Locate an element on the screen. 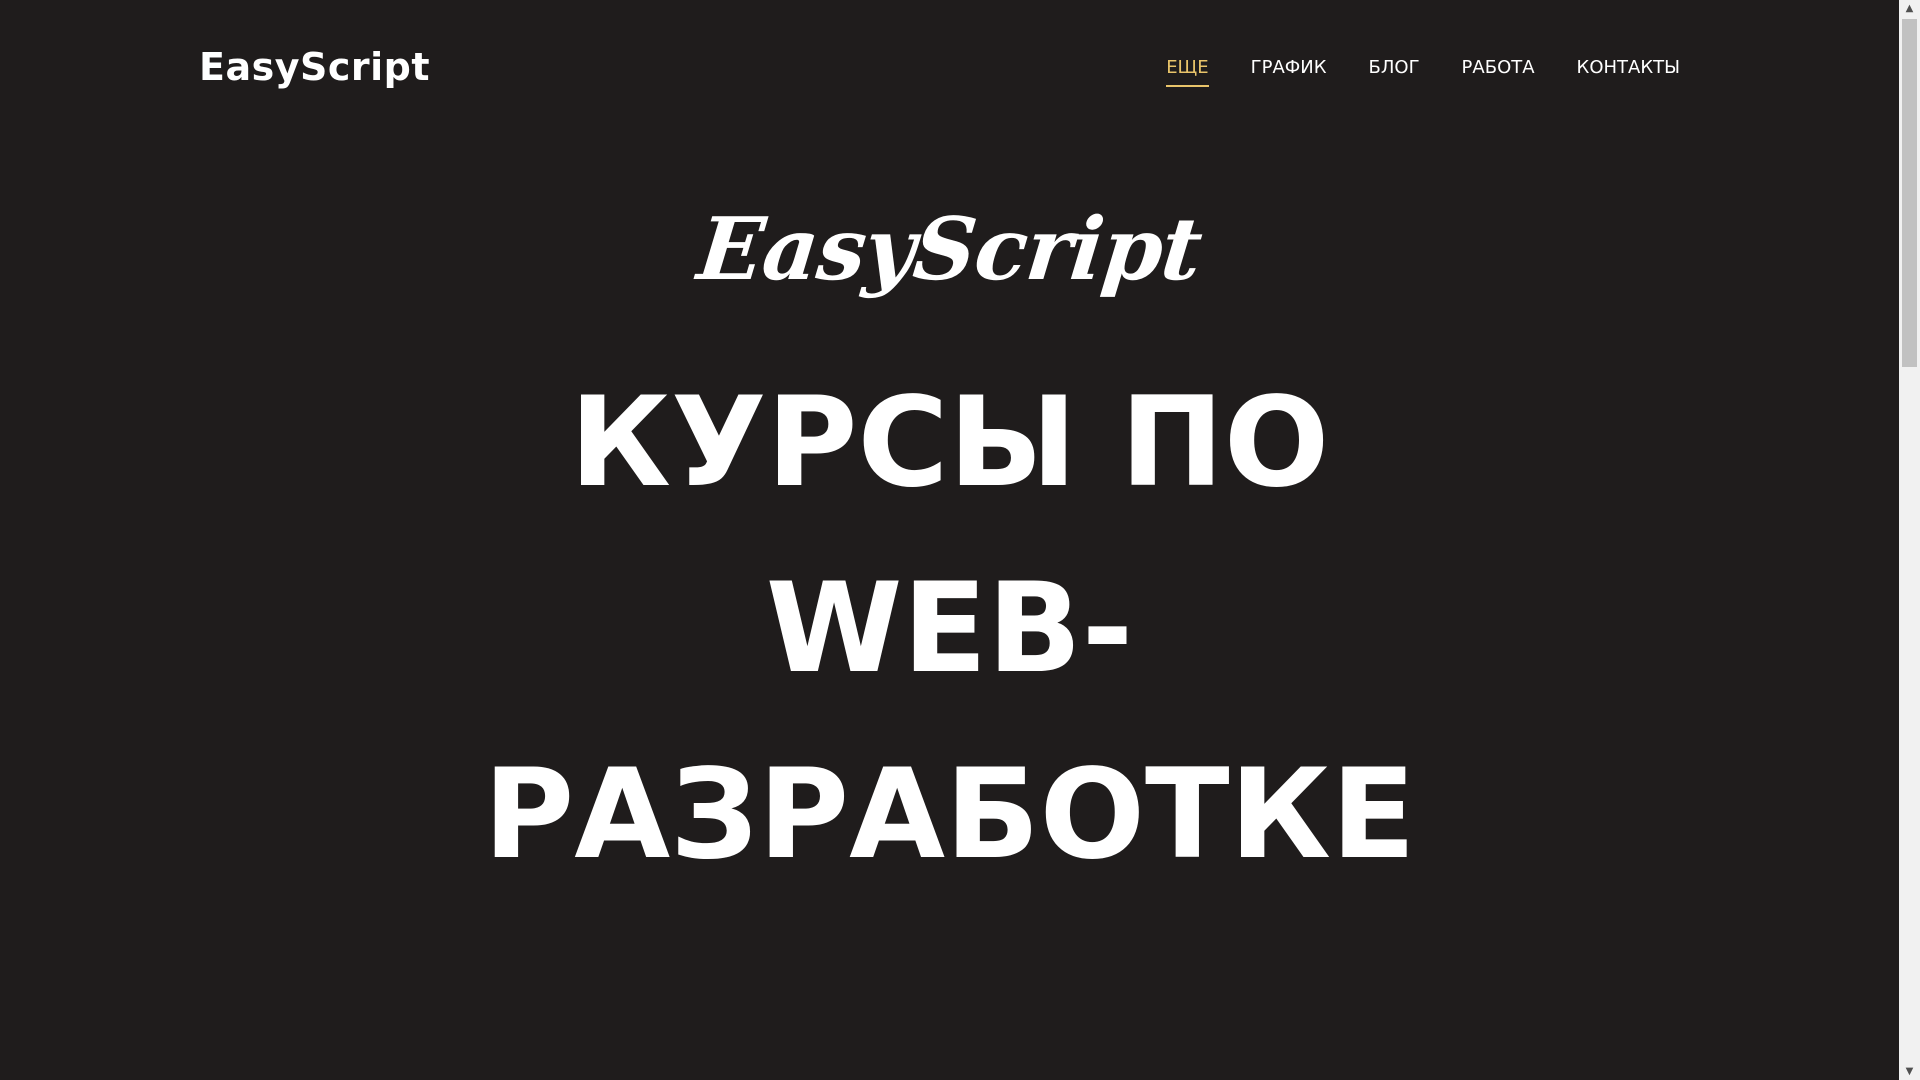  nav-item-schedule: ГРАФИК is located at coordinates (1289, 70).